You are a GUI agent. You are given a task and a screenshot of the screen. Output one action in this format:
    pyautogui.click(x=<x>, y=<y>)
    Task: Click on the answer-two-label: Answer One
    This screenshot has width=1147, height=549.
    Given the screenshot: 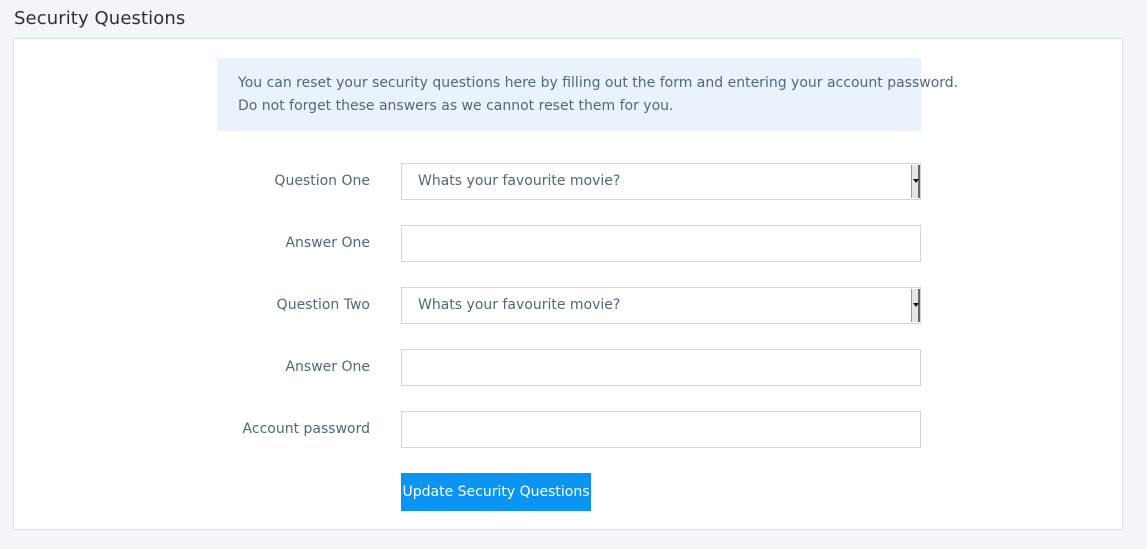 What is the action you would take?
    pyautogui.click(x=327, y=367)
    